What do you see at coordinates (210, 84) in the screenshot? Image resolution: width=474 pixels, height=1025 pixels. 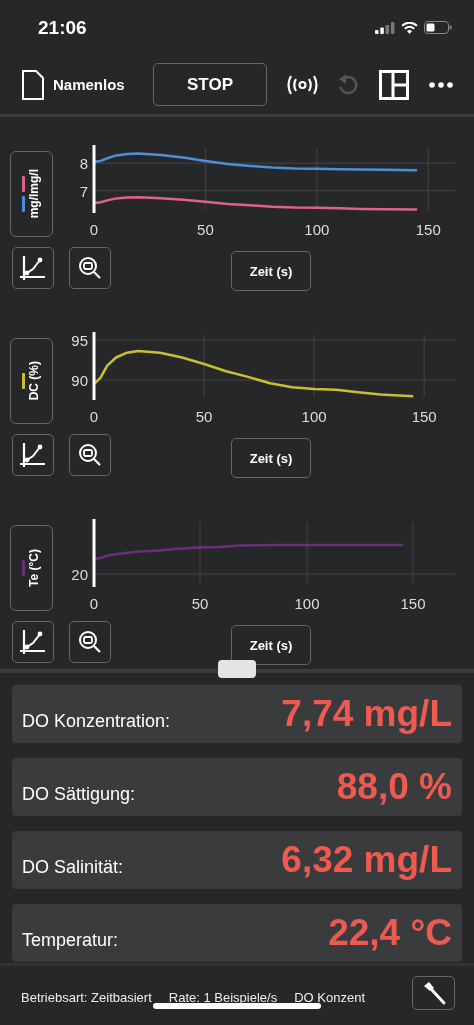 I see `stop-button: STOP` at bounding box center [210, 84].